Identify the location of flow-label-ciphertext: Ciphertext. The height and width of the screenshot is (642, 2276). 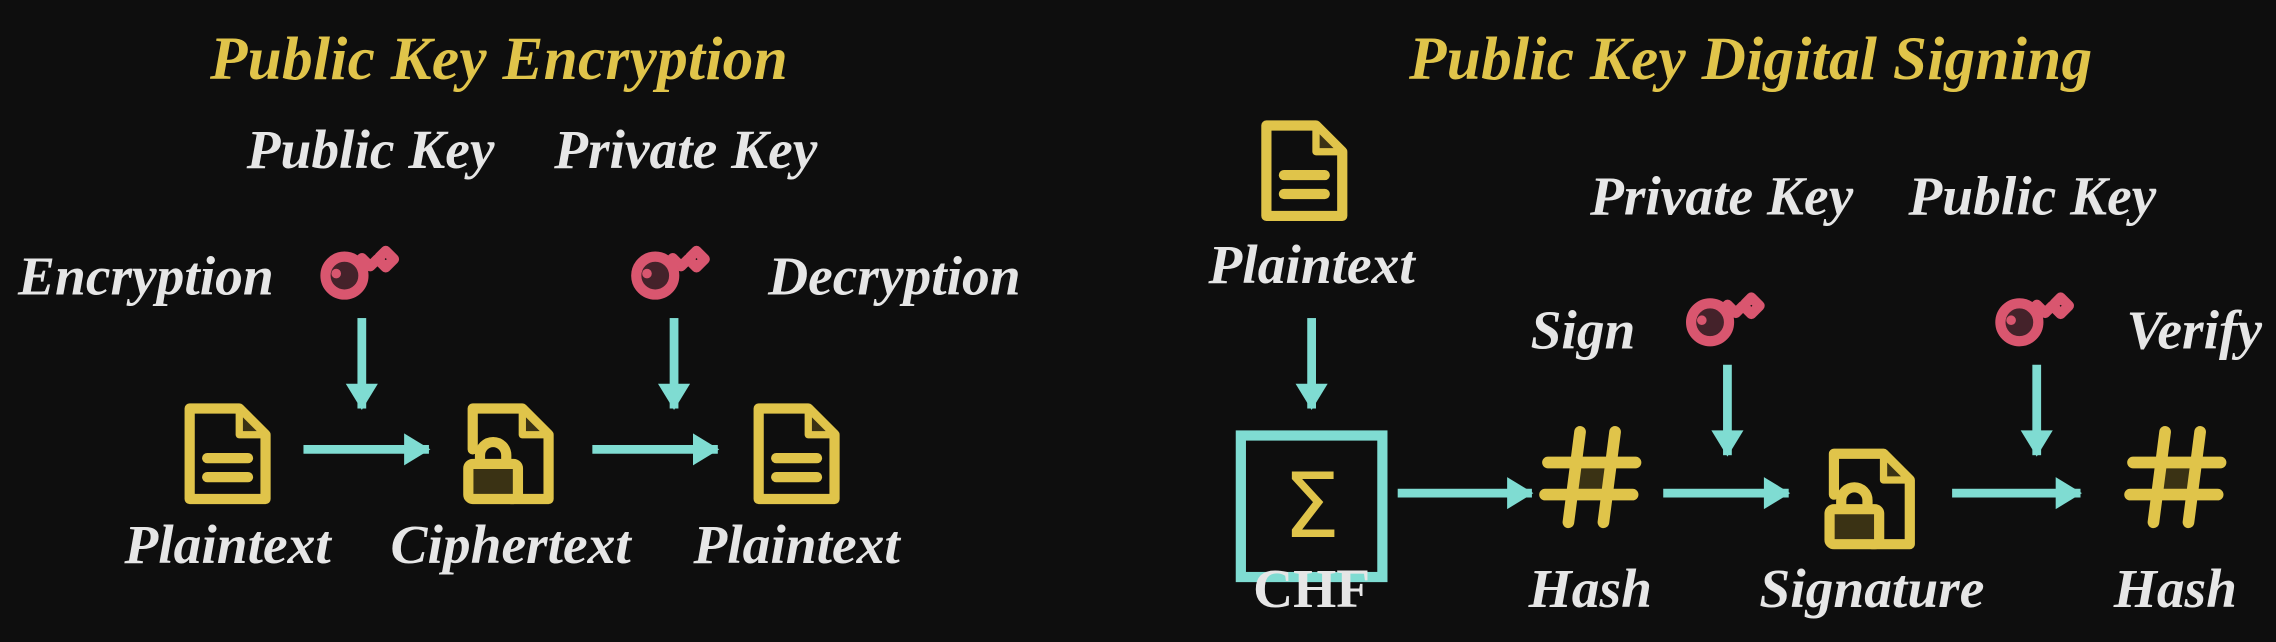
(510, 546).